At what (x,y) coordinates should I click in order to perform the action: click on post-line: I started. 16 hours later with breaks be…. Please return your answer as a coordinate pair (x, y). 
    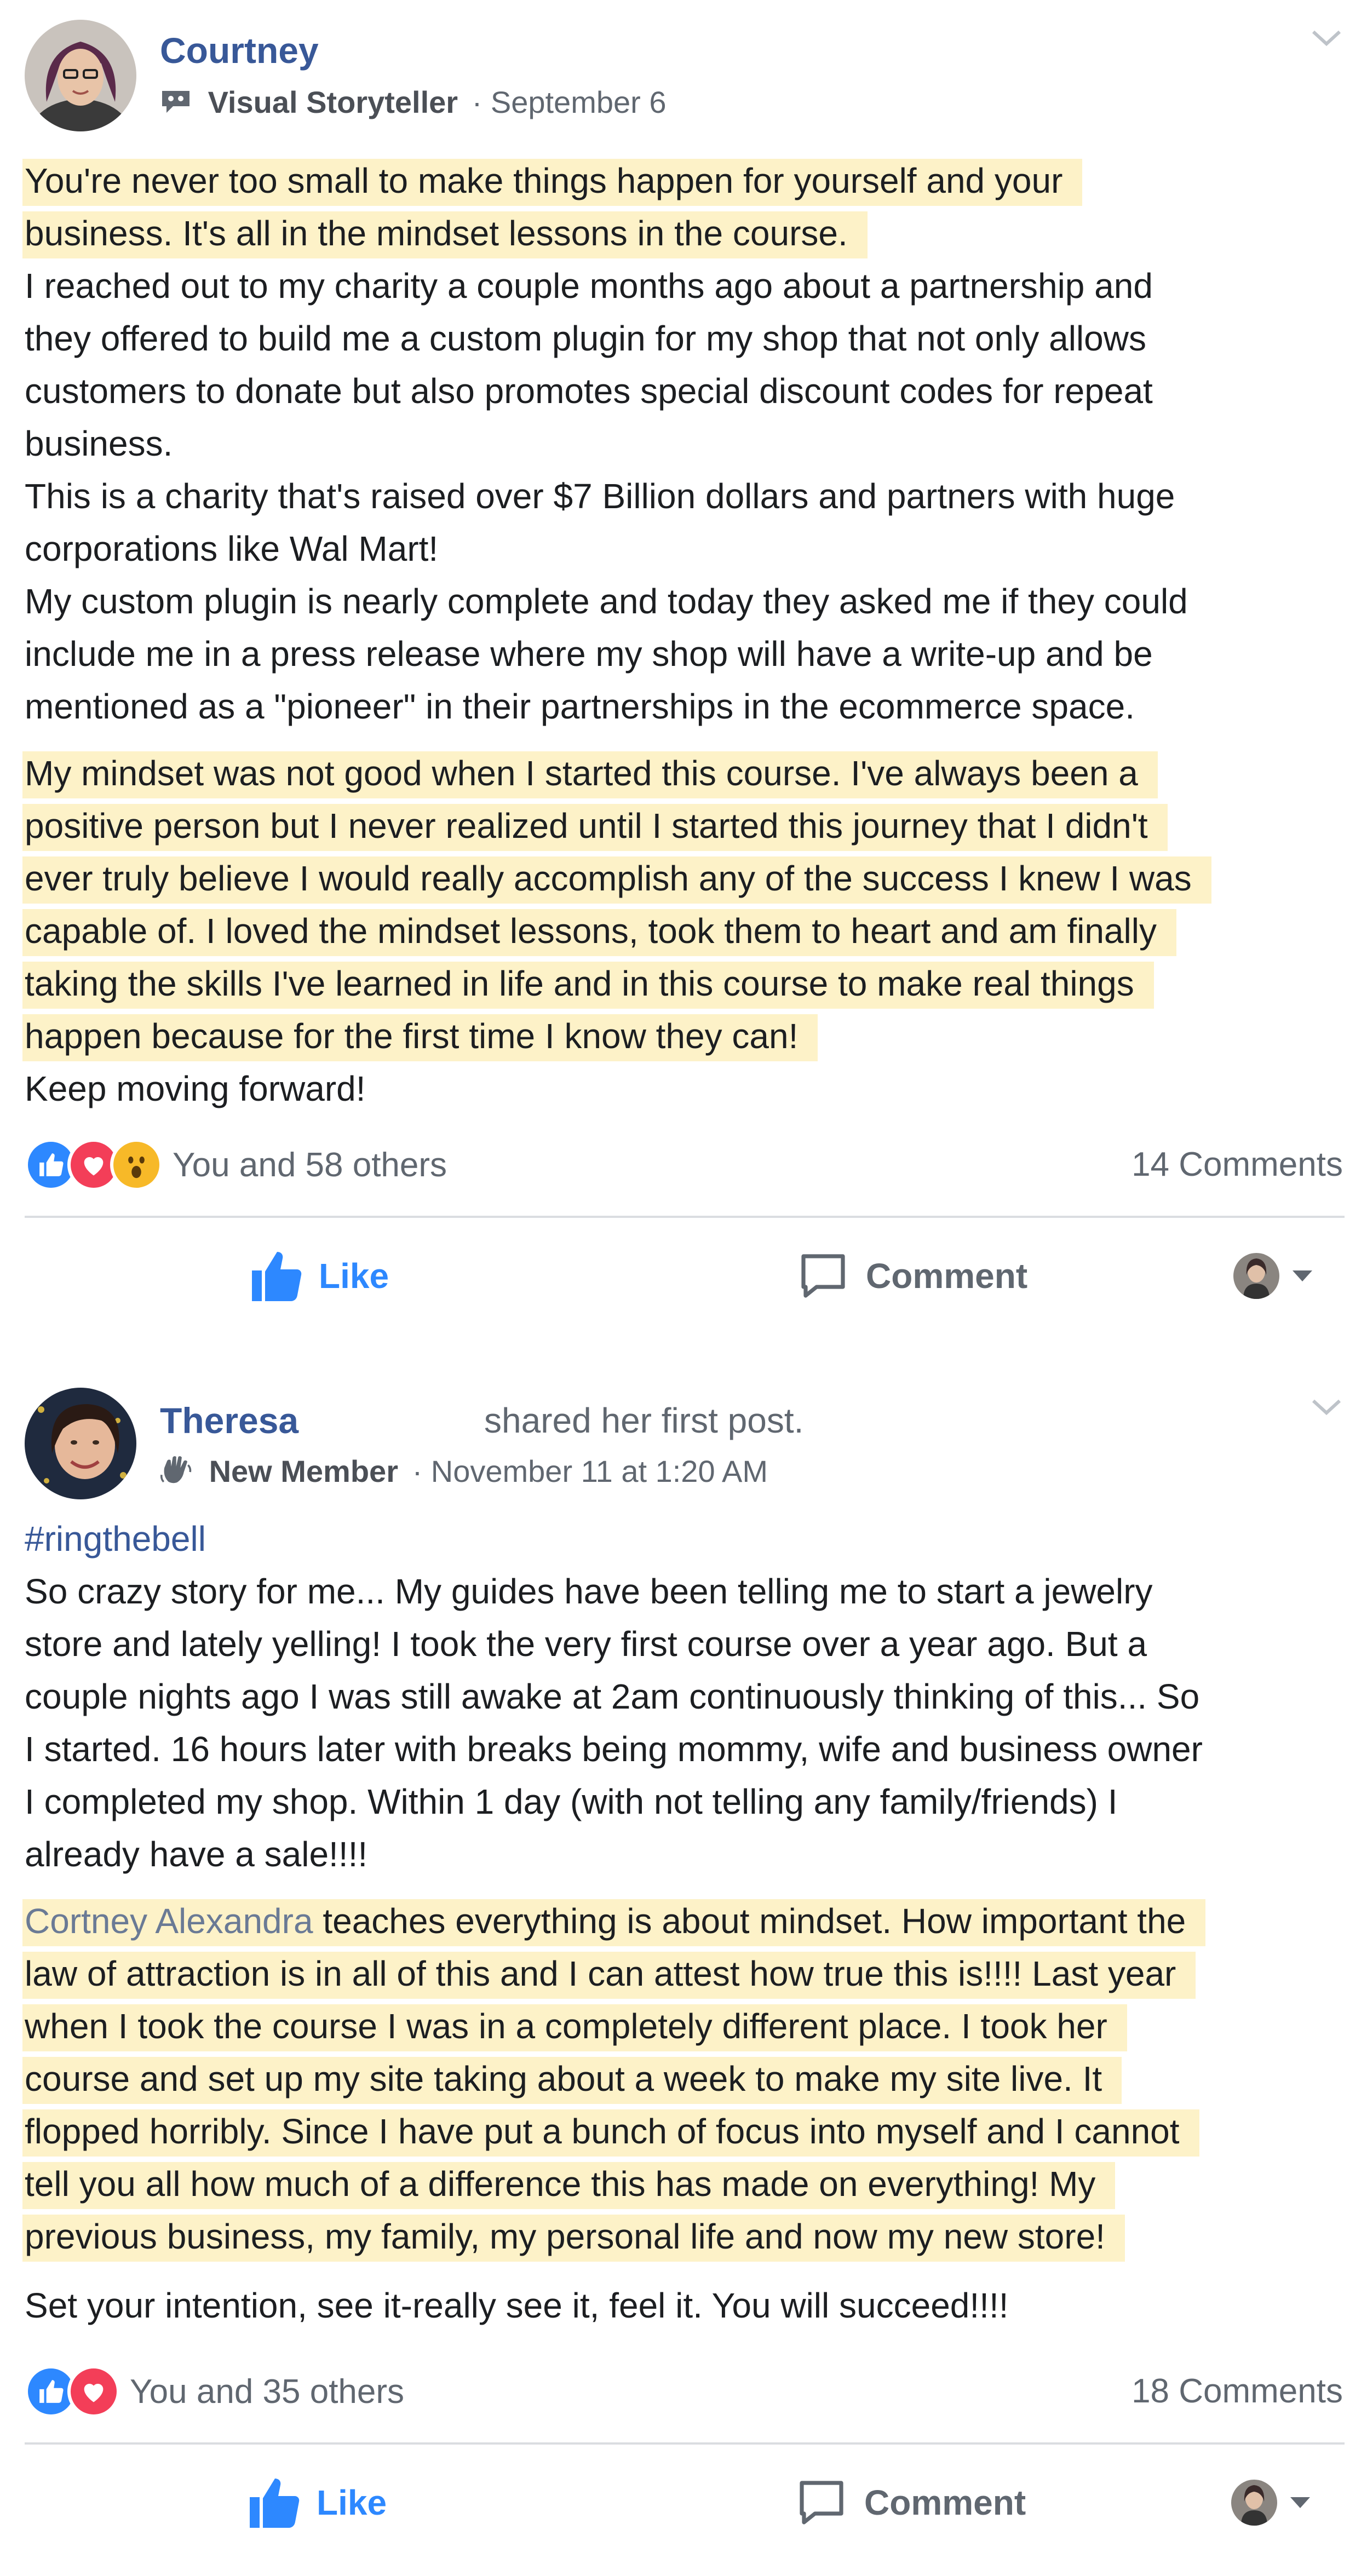
    Looking at the image, I should click on (614, 1749).